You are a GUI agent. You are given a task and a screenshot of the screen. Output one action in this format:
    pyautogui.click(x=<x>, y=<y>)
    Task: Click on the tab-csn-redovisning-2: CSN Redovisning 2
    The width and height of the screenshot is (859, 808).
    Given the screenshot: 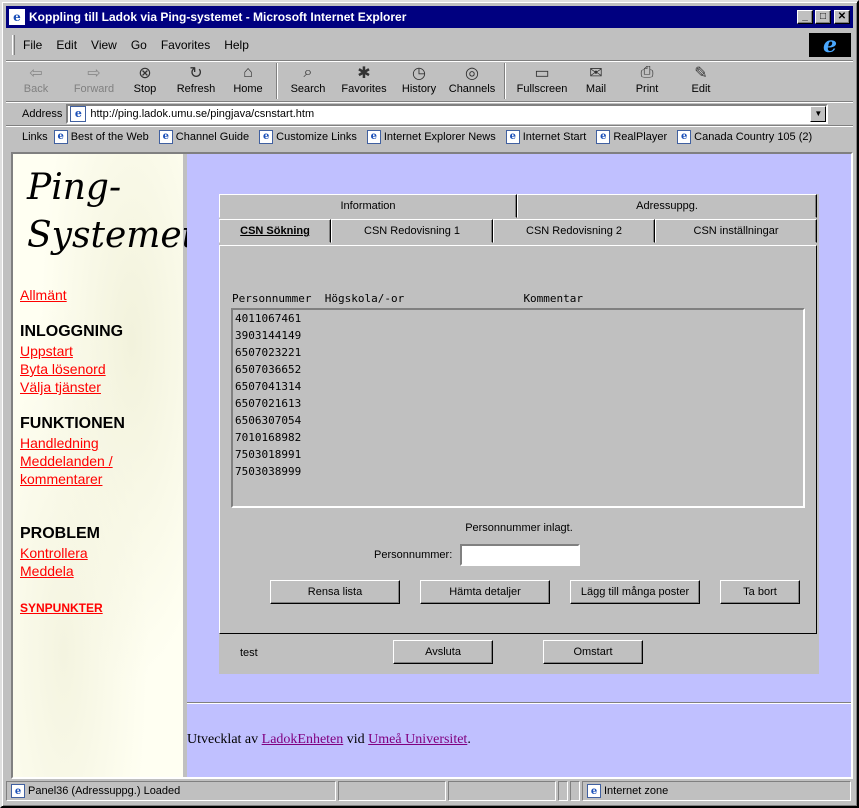 What is the action you would take?
    pyautogui.click(x=574, y=231)
    